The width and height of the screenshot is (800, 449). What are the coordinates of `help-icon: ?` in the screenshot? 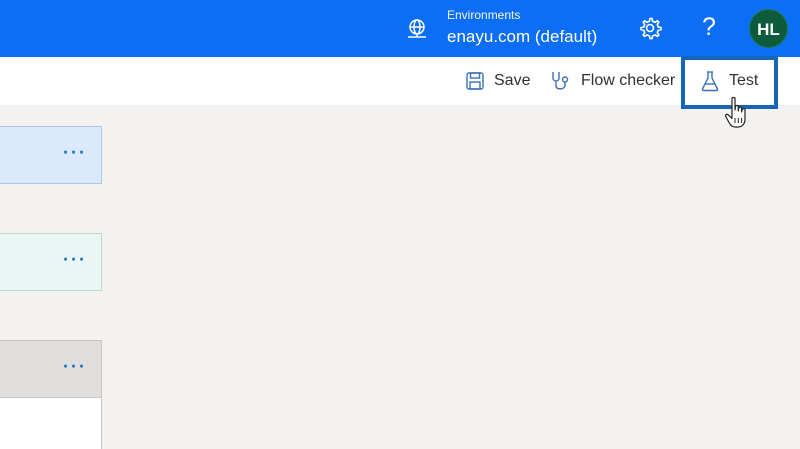 It's located at (709, 27).